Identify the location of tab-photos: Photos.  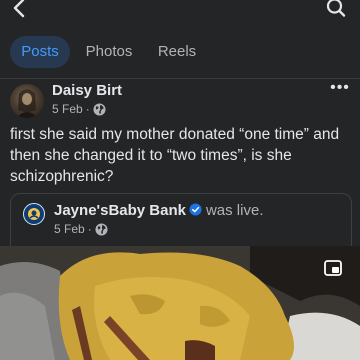
(109, 52).